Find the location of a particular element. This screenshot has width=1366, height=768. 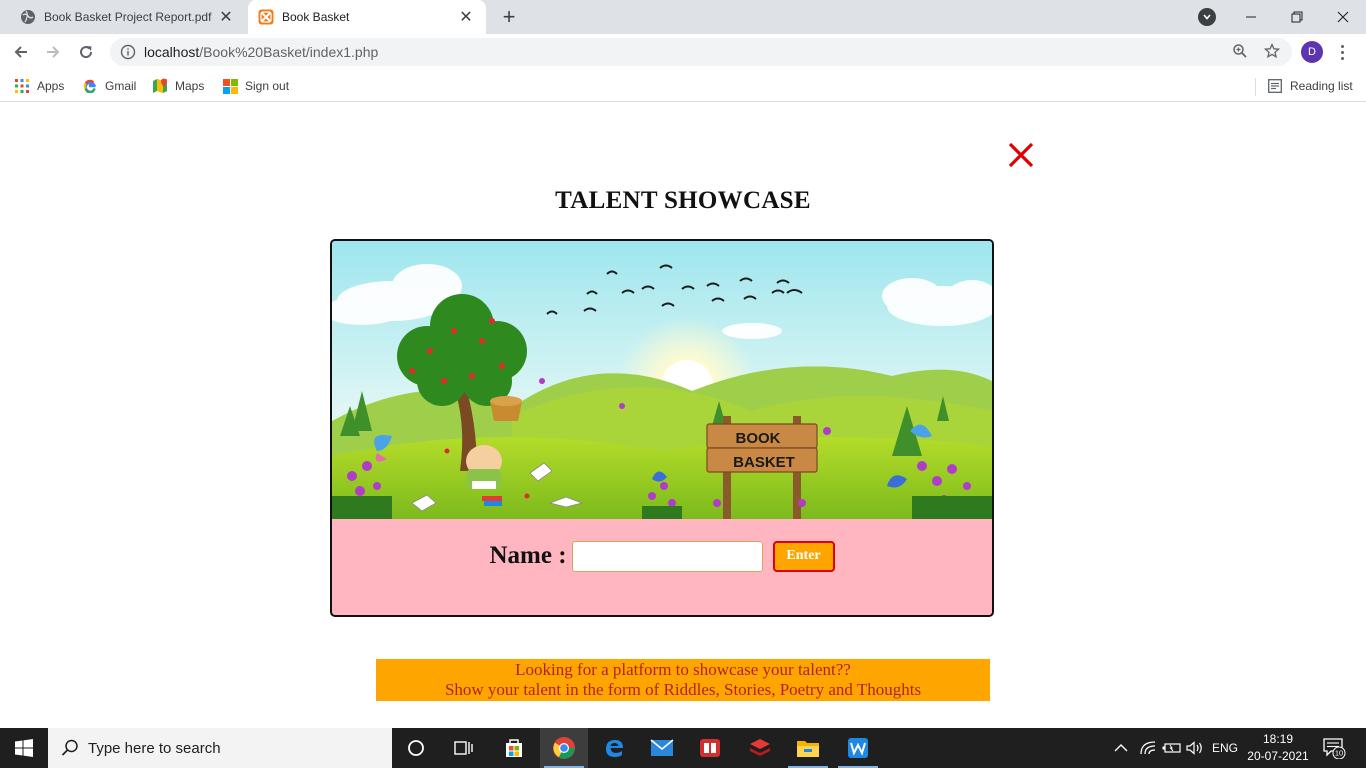

url-text: localhost/Book%20Basket/index1.php is located at coordinates (261, 52).